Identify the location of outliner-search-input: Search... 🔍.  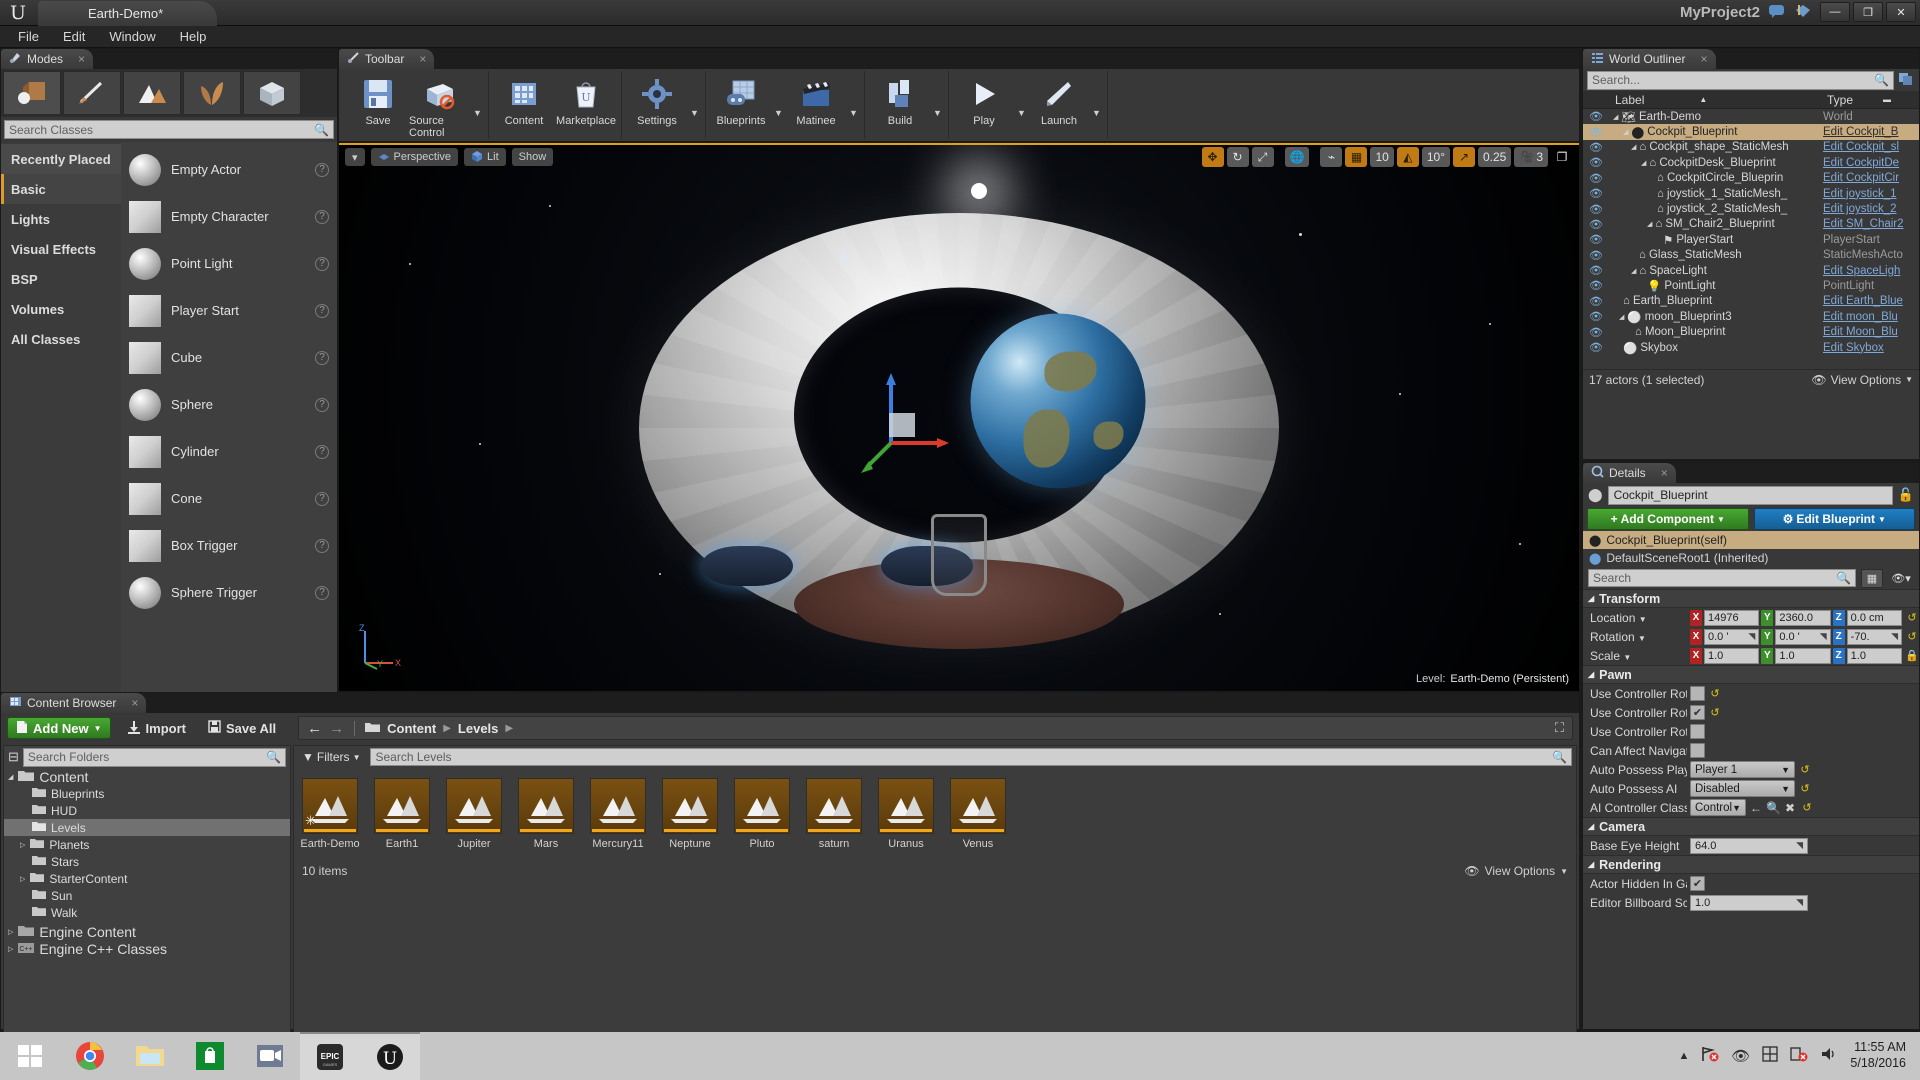
(1740, 80).